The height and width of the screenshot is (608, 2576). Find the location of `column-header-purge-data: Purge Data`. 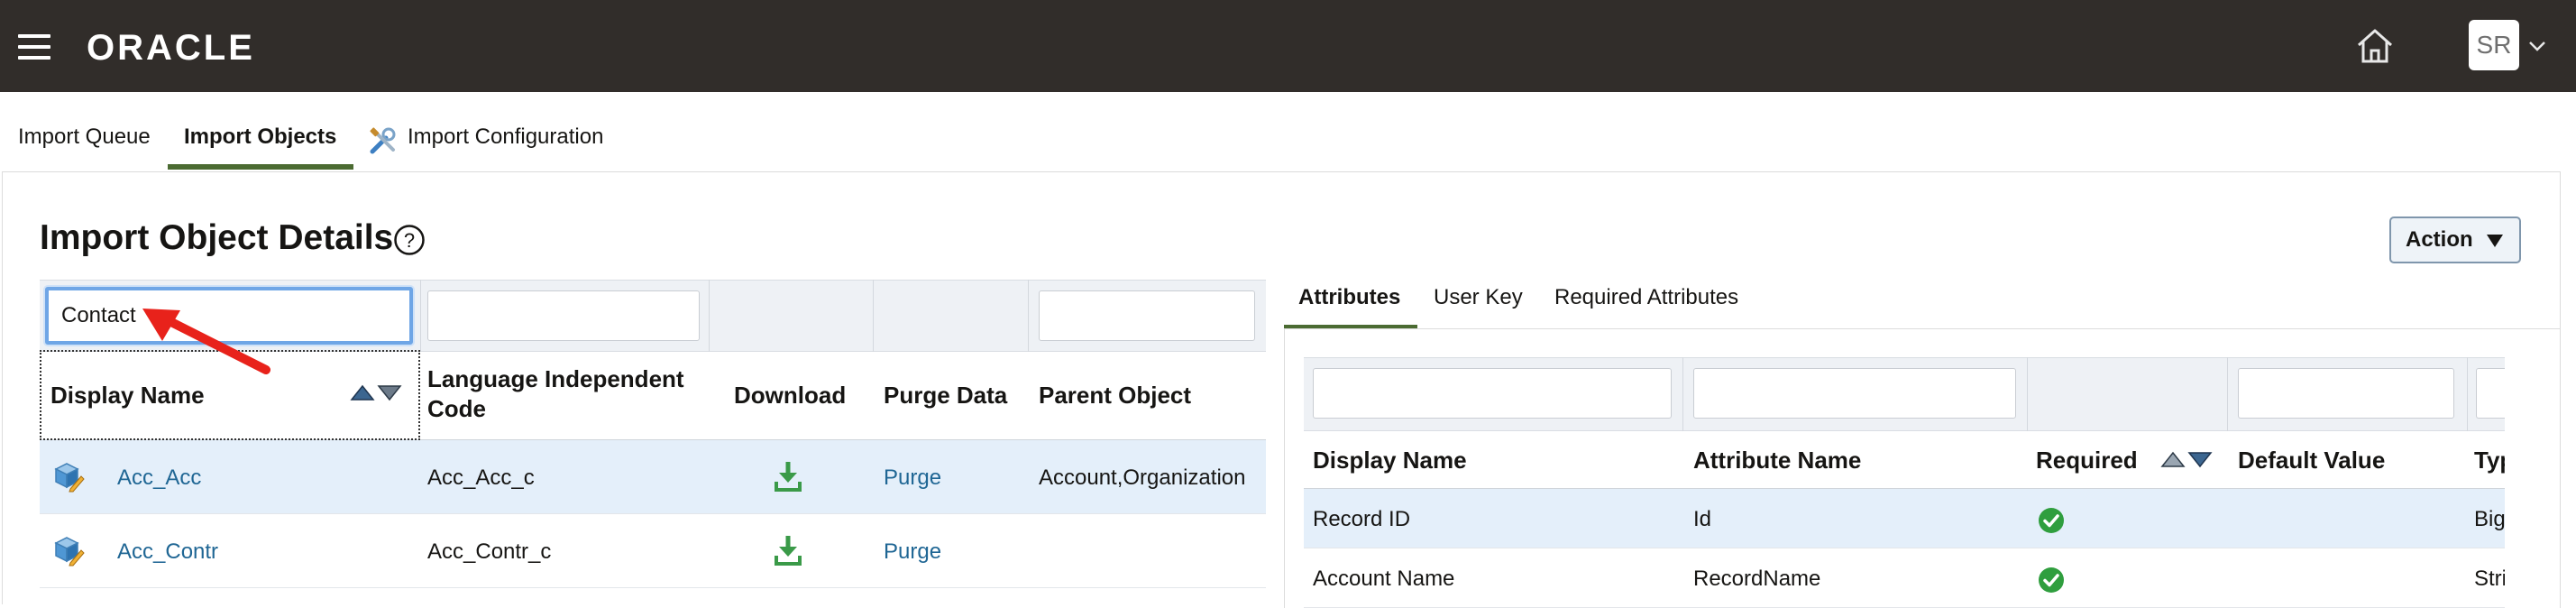

column-header-purge-data: Purge Data is located at coordinates (945, 395).